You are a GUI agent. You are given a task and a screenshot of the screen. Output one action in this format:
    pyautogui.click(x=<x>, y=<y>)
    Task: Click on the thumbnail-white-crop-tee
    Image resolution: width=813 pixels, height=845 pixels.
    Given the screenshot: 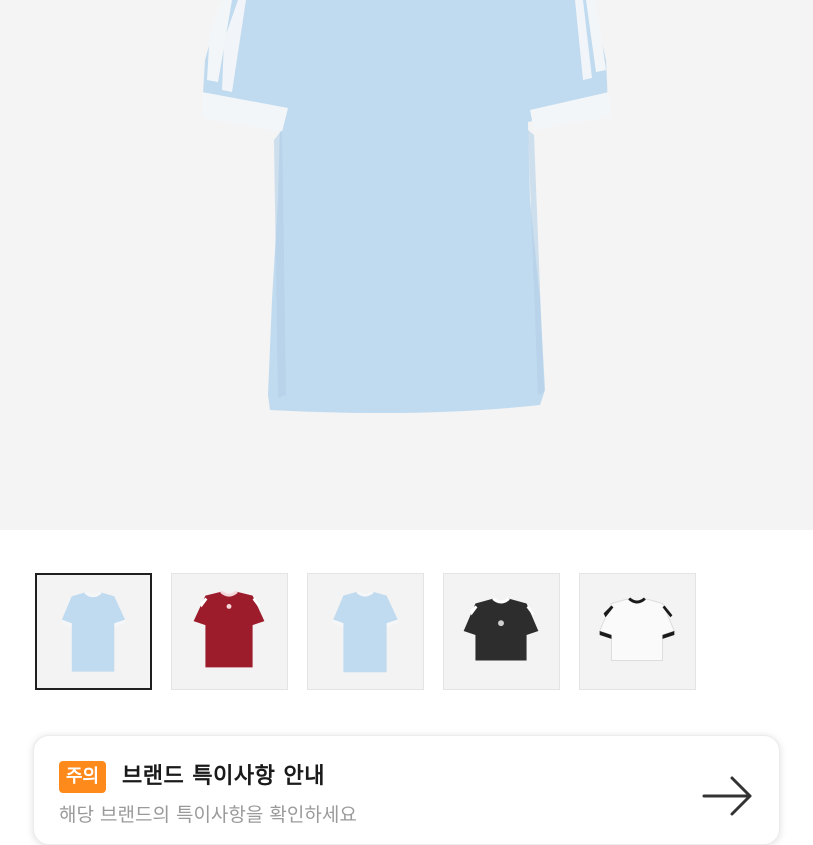 What is the action you would take?
    pyautogui.click(x=637, y=631)
    